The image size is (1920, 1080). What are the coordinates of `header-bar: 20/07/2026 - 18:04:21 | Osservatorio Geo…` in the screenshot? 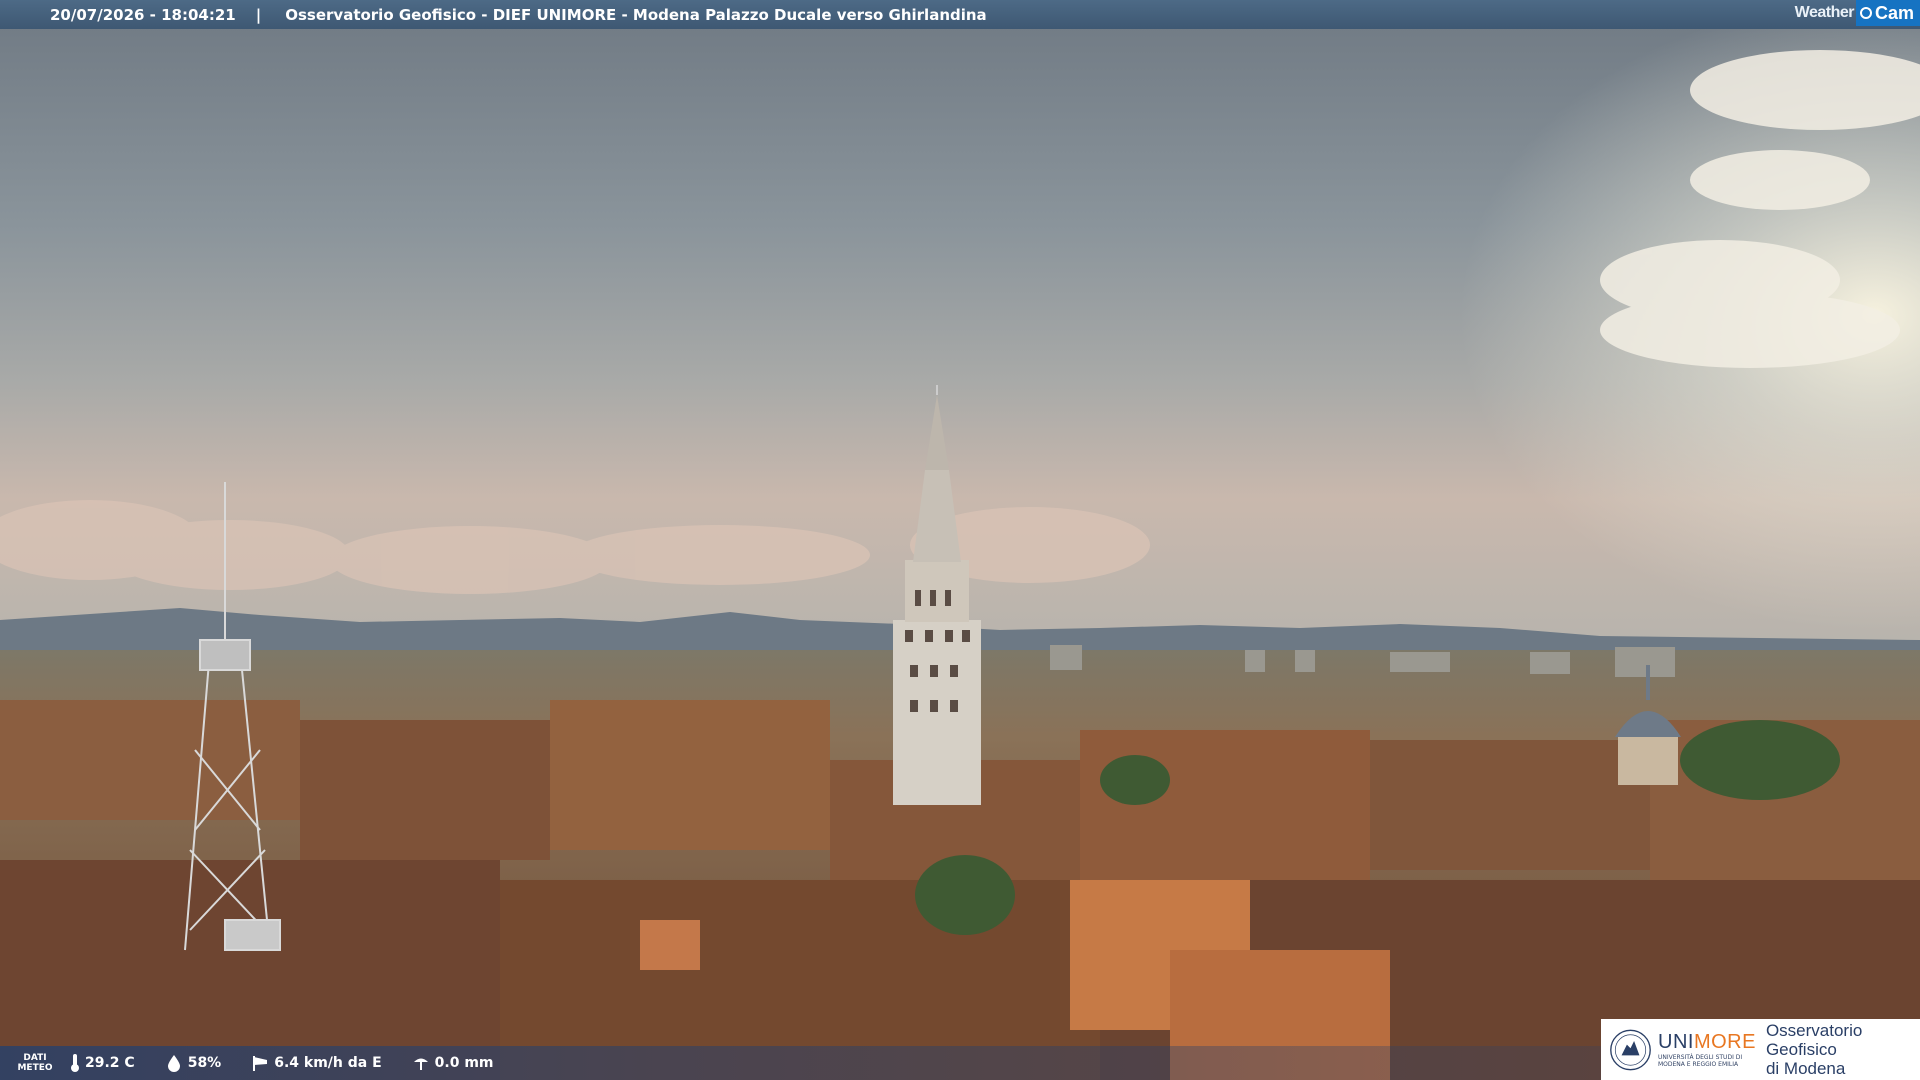 It's located at (960, 14).